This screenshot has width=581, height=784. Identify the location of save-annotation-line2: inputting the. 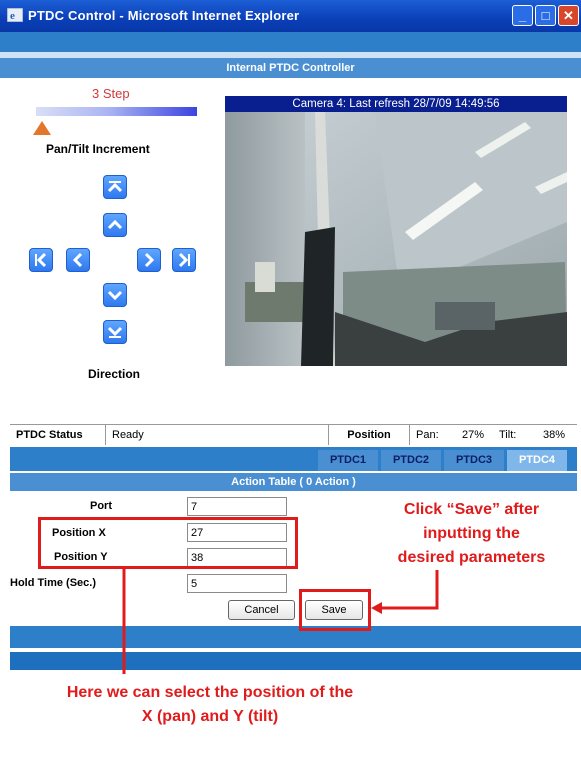
(471, 533).